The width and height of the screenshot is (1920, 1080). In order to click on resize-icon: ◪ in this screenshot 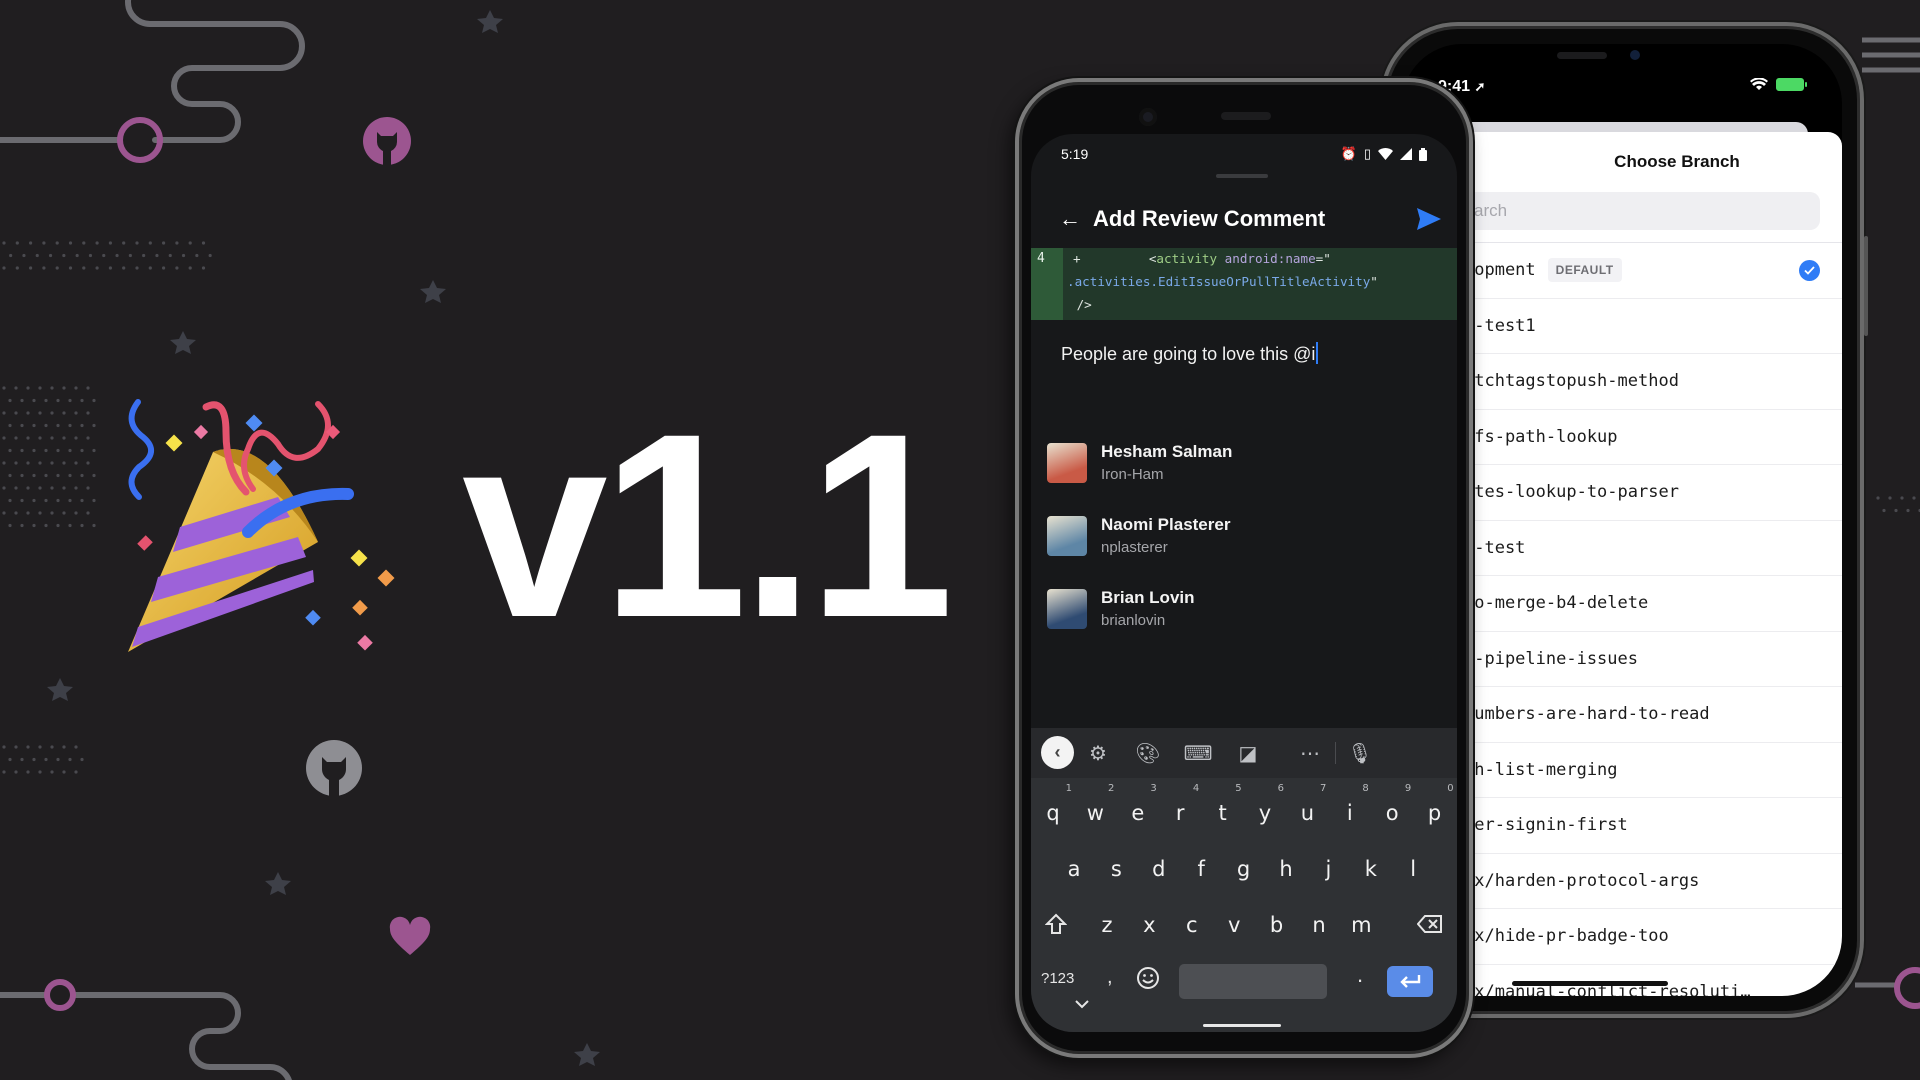, I will do `click(1248, 753)`.